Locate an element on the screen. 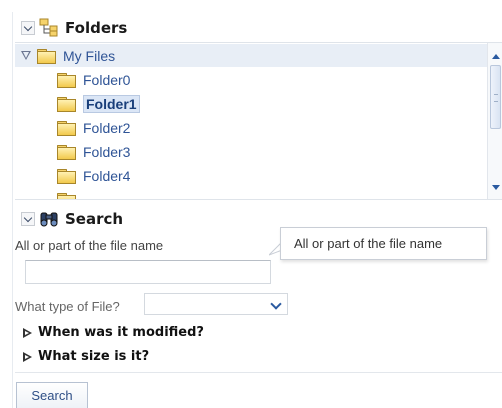 The image size is (502, 408). collapse-search-button is located at coordinates (28, 219).